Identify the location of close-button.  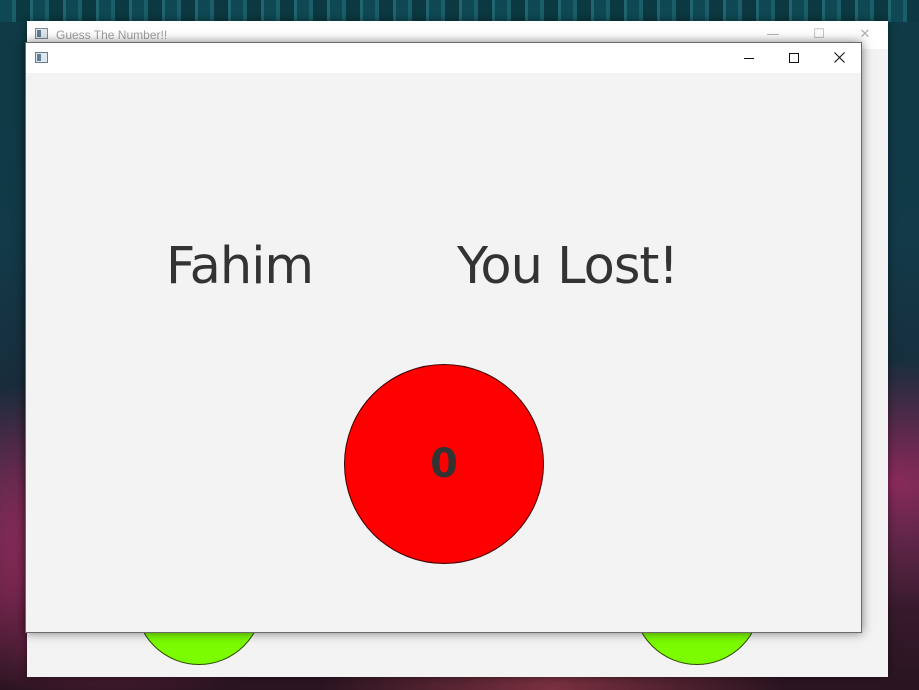
(838, 57).